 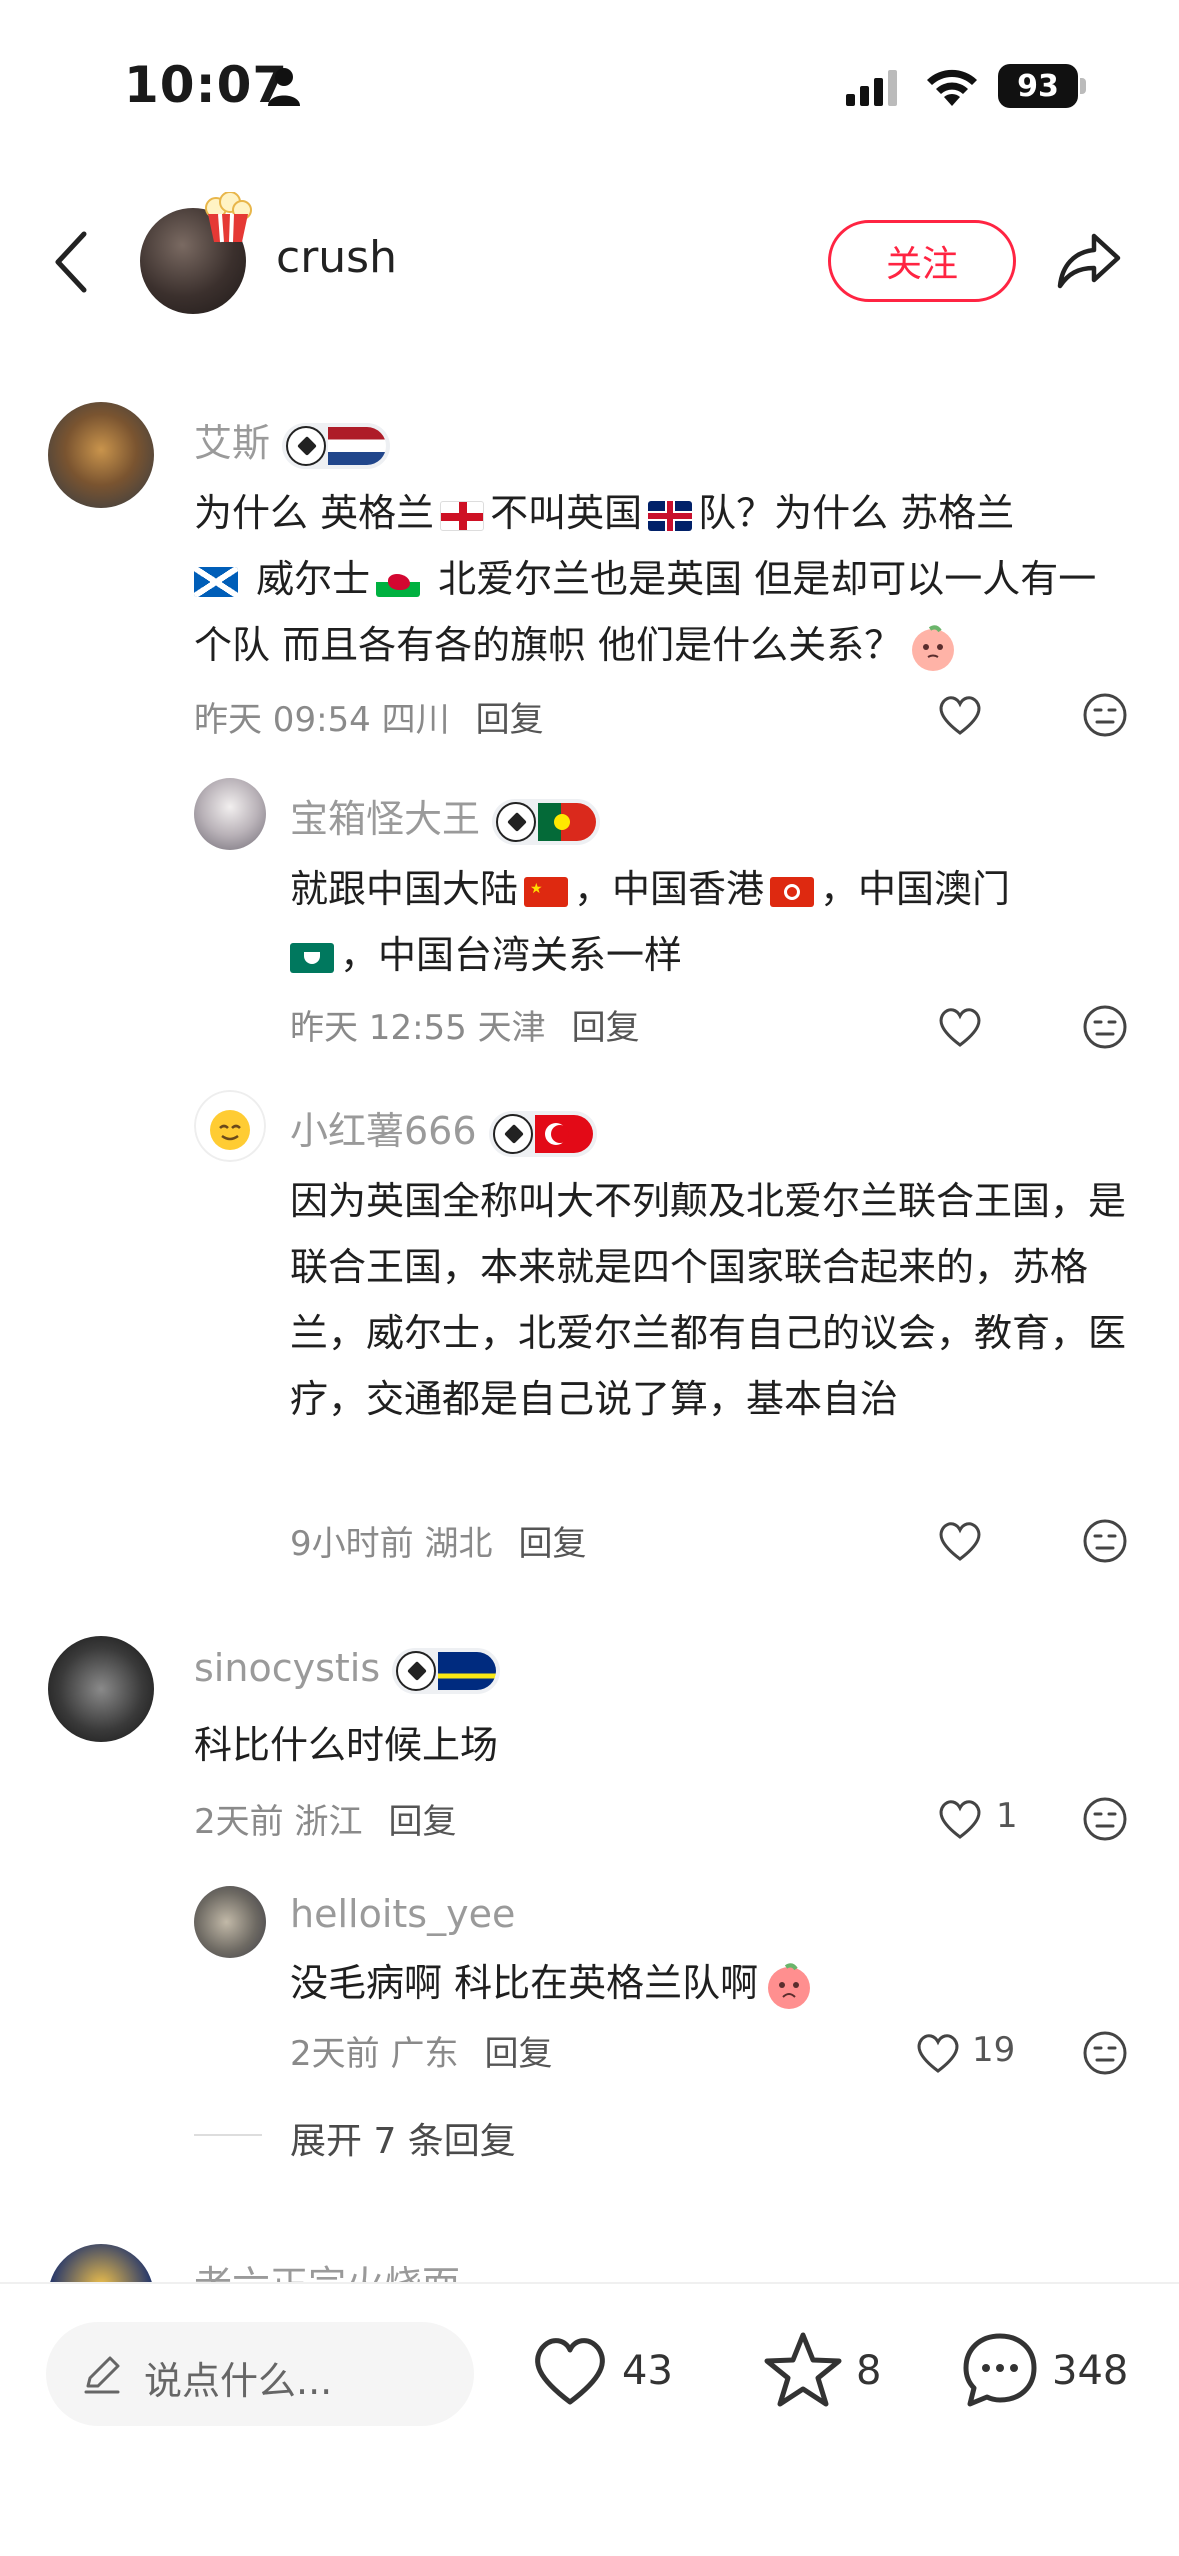 What do you see at coordinates (398, 581) in the screenshot?
I see `wales-flag-icon` at bounding box center [398, 581].